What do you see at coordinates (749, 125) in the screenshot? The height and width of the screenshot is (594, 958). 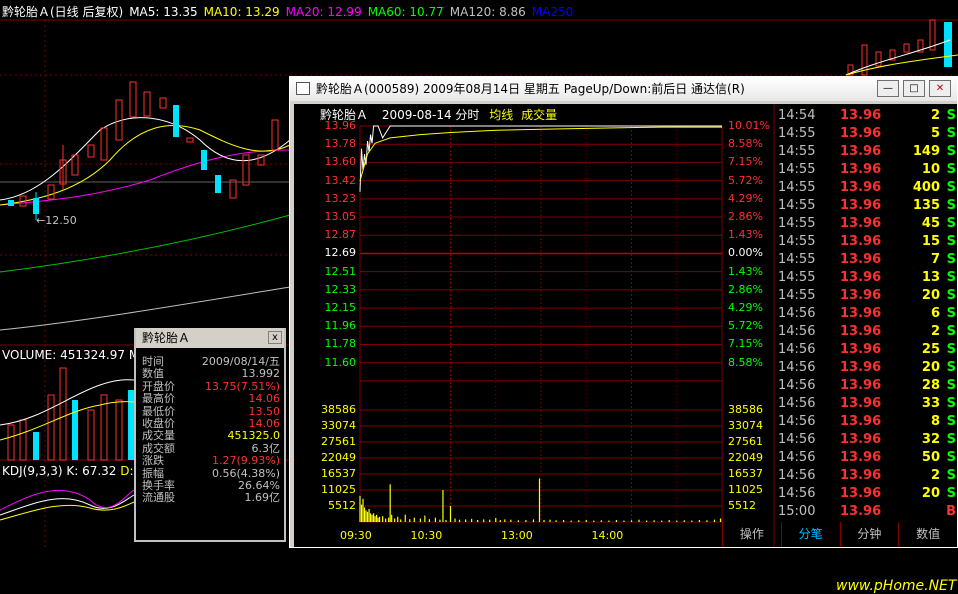 I see `percent-tick-label: 10.01%` at bounding box center [749, 125].